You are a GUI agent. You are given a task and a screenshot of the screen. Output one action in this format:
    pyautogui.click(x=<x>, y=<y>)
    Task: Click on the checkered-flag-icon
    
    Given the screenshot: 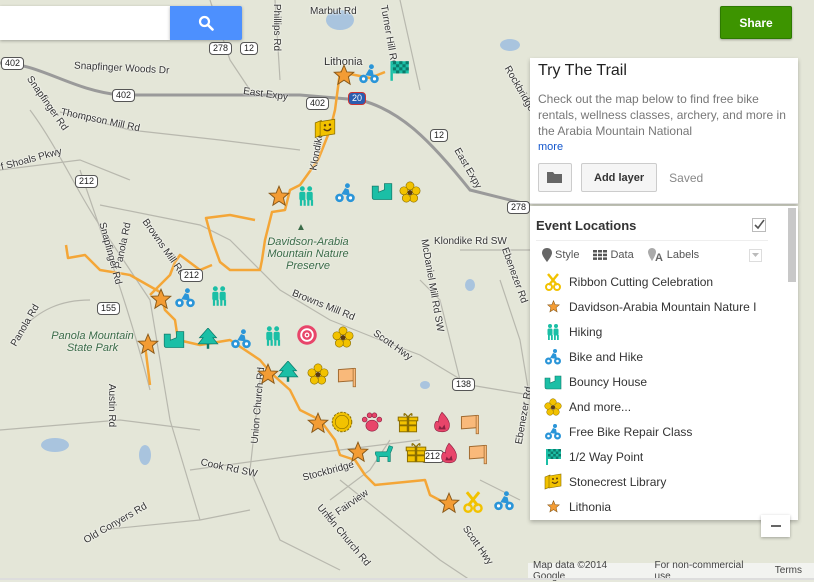 What is the action you would take?
    pyautogui.click(x=399, y=71)
    